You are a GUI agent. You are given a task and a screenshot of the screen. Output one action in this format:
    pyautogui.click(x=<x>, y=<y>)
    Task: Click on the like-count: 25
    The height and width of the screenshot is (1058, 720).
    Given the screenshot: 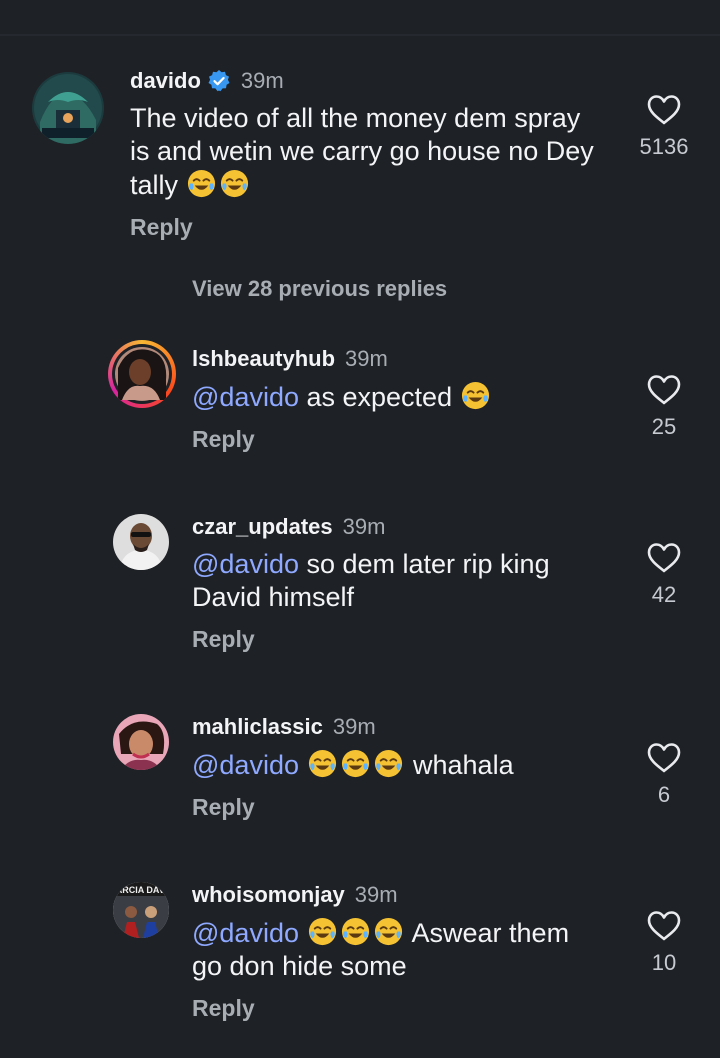 What is the action you would take?
    pyautogui.click(x=664, y=426)
    